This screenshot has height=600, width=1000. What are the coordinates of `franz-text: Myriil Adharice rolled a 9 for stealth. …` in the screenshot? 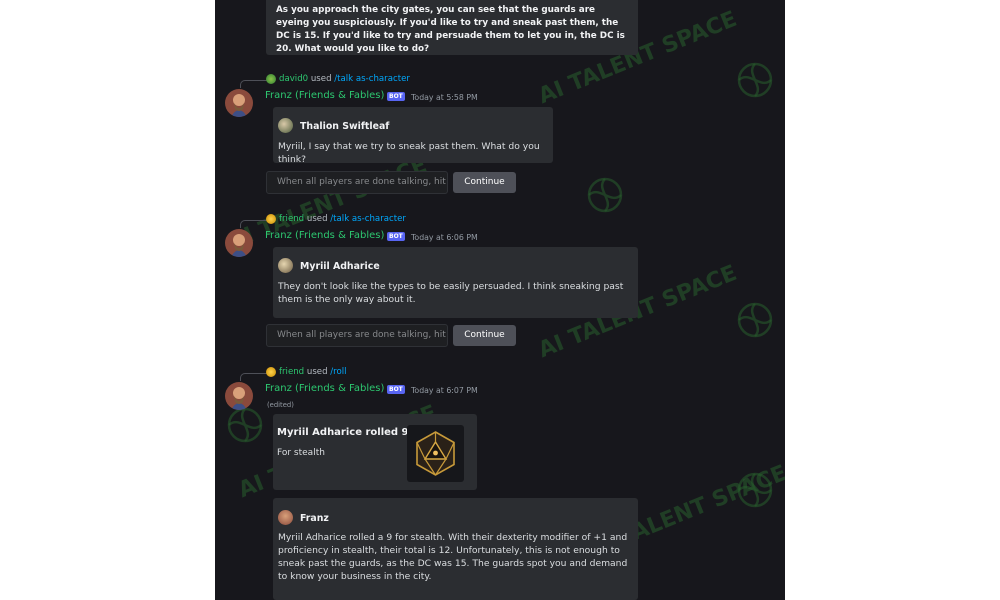 It's located at (453, 557).